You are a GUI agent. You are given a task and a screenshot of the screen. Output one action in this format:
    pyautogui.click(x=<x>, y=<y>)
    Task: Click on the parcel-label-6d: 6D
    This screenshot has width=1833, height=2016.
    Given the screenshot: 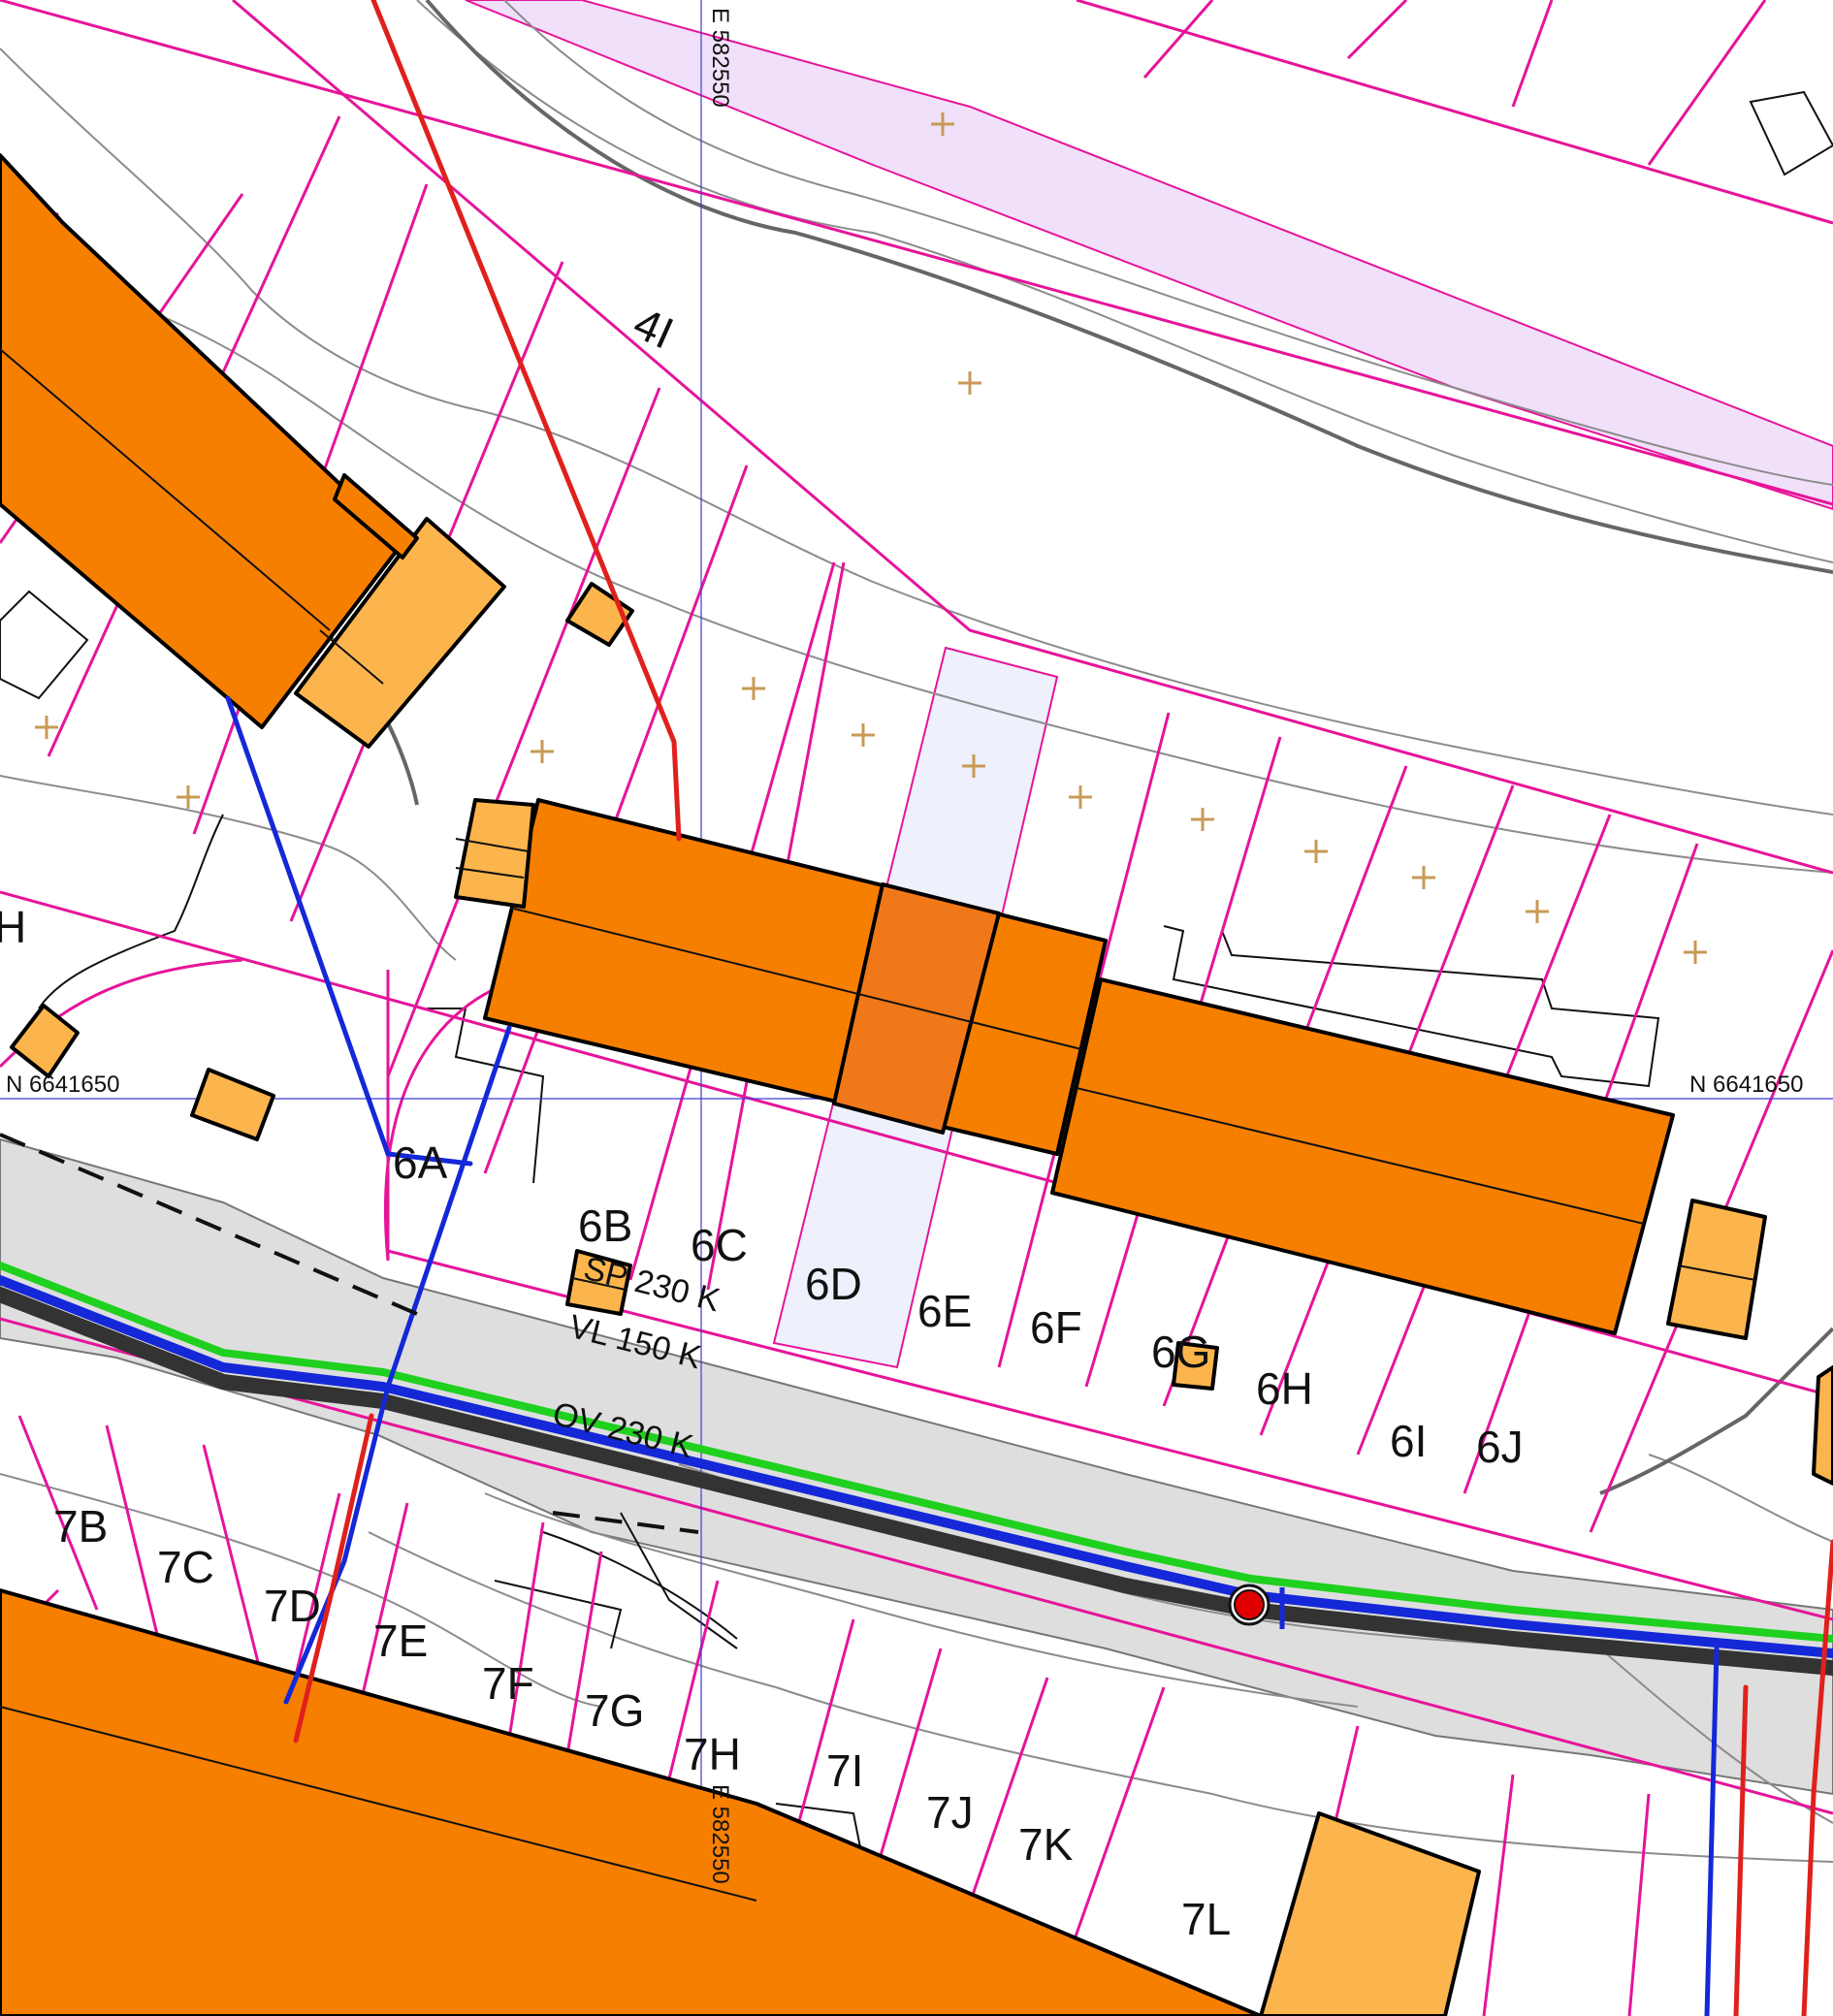 What is the action you would take?
    pyautogui.click(x=833, y=1284)
    